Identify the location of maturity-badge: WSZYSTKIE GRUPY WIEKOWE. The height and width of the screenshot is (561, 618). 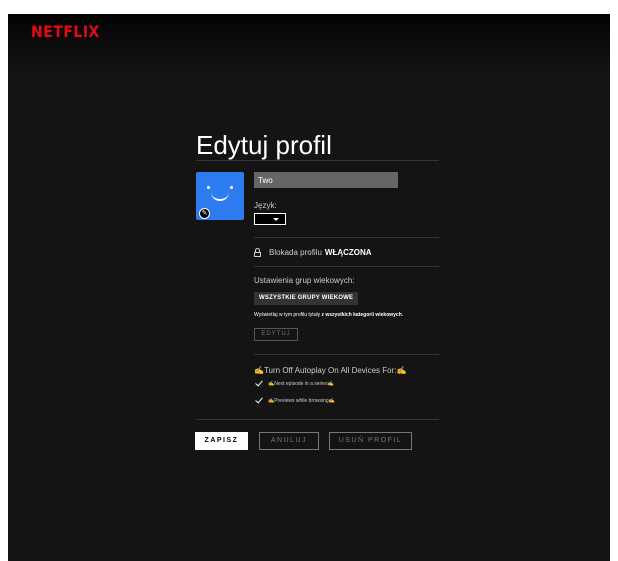
(306, 298).